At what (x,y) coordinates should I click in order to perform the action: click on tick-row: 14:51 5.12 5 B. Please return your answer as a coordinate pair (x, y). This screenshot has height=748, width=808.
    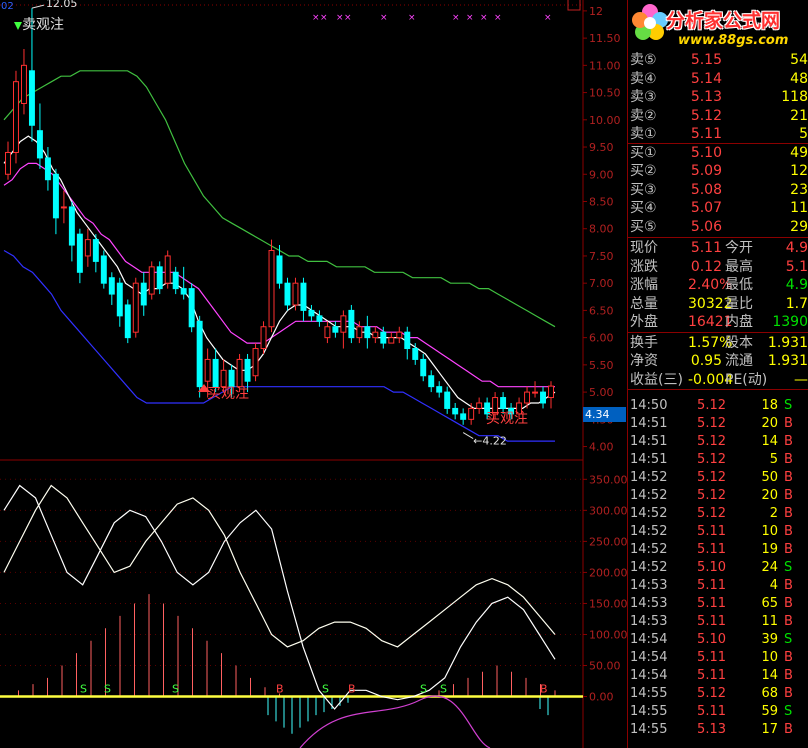
    Looking at the image, I should click on (718, 460).